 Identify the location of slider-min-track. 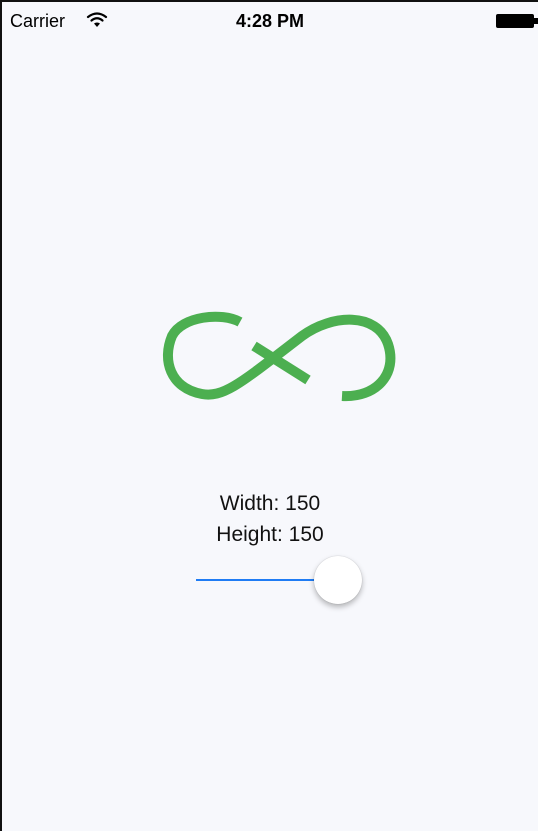
(258, 580).